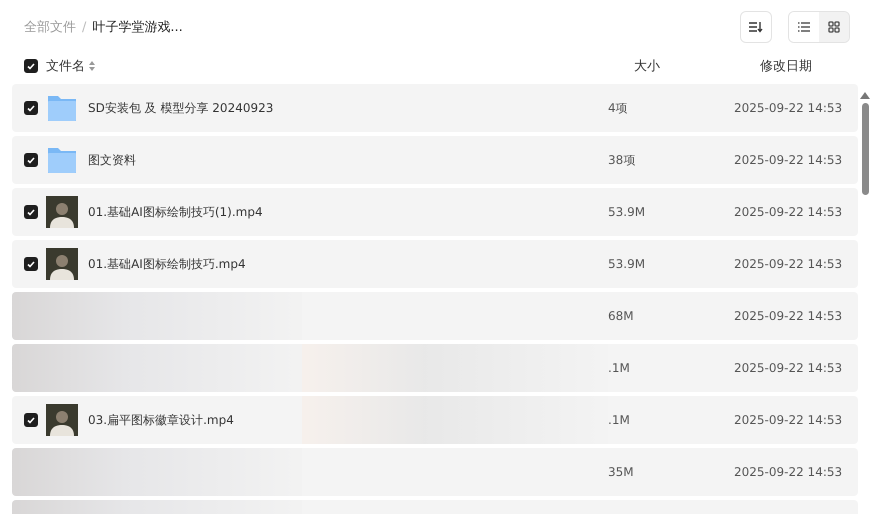  Describe the element at coordinates (786, 66) in the screenshot. I see `column-header: 修改日期` at that location.